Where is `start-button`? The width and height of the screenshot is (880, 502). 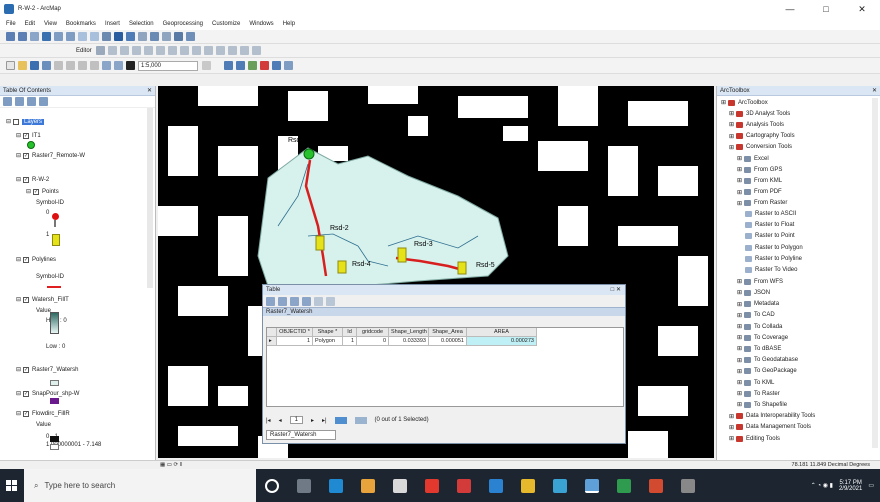
start-button is located at coordinates (12, 485).